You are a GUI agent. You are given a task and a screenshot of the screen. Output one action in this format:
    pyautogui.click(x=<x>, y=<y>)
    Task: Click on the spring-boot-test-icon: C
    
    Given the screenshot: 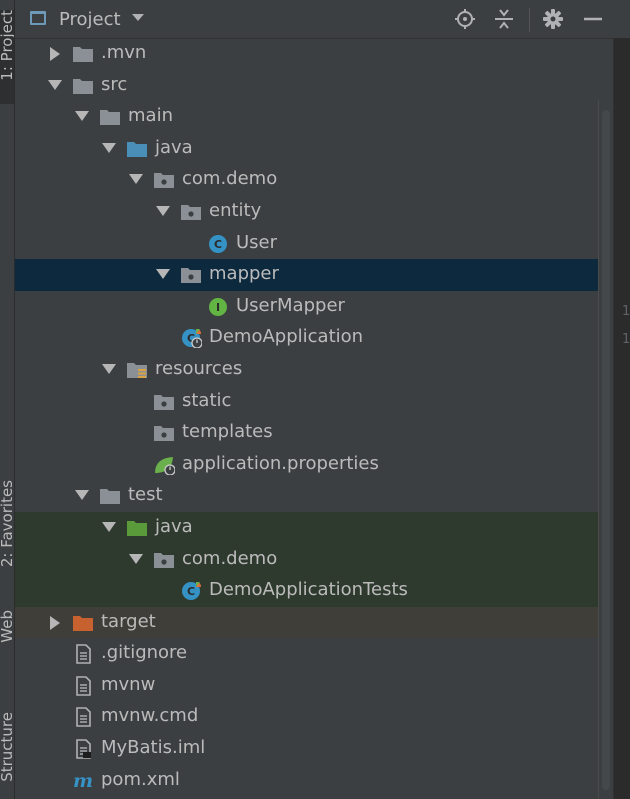 What is the action you would take?
    pyautogui.click(x=191, y=591)
    